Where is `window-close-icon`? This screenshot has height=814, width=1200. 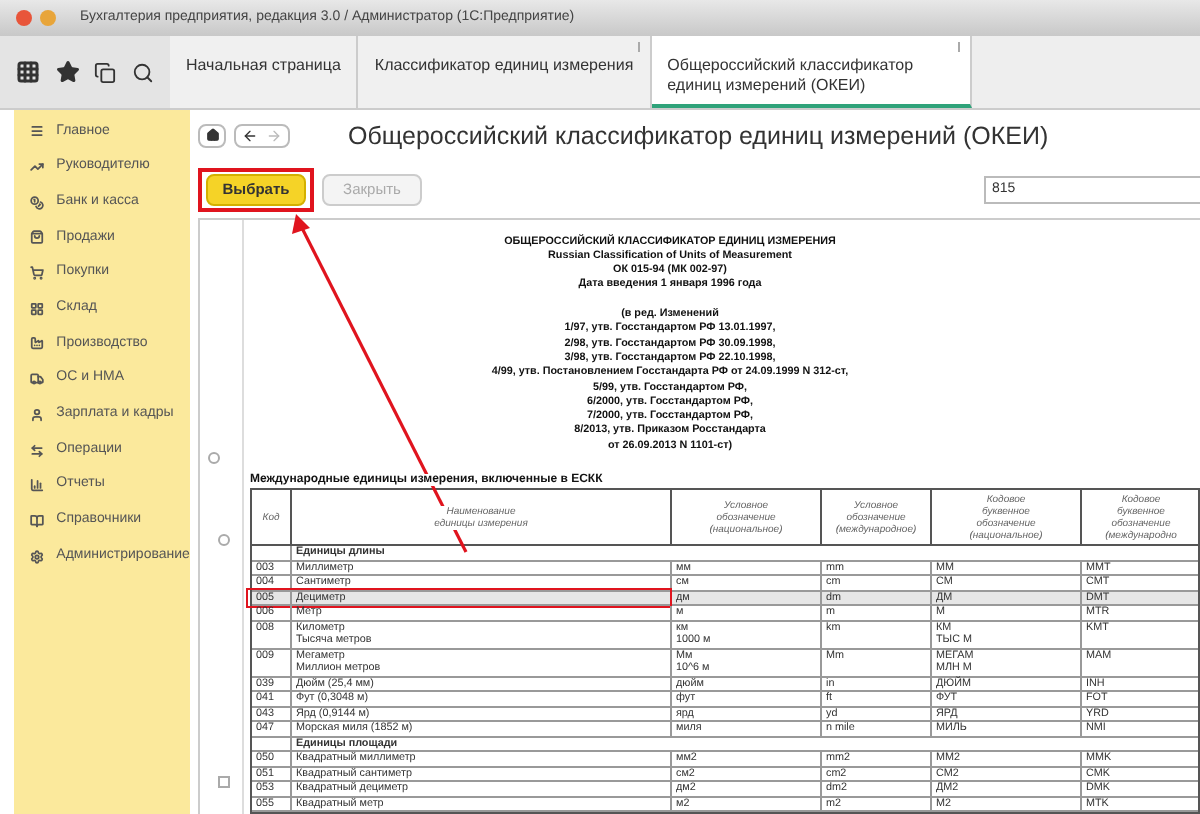
window-close-icon is located at coordinates (24, 18).